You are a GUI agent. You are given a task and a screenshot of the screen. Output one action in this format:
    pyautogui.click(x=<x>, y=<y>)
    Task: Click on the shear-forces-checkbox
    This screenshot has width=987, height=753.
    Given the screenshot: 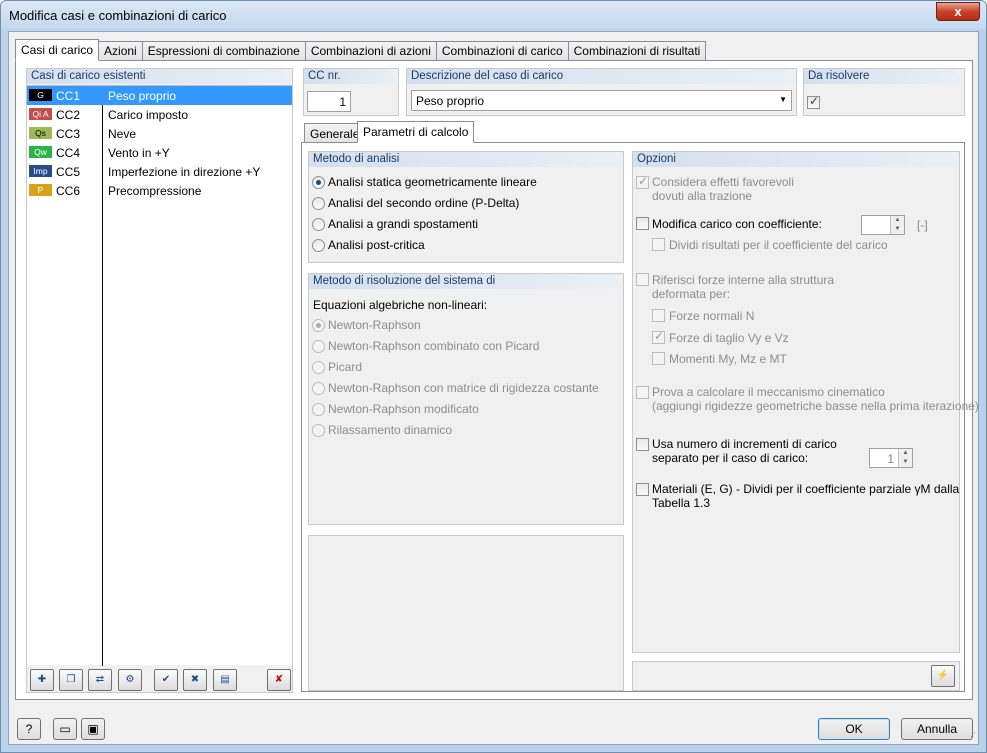 What is the action you would take?
    pyautogui.click(x=658, y=336)
    